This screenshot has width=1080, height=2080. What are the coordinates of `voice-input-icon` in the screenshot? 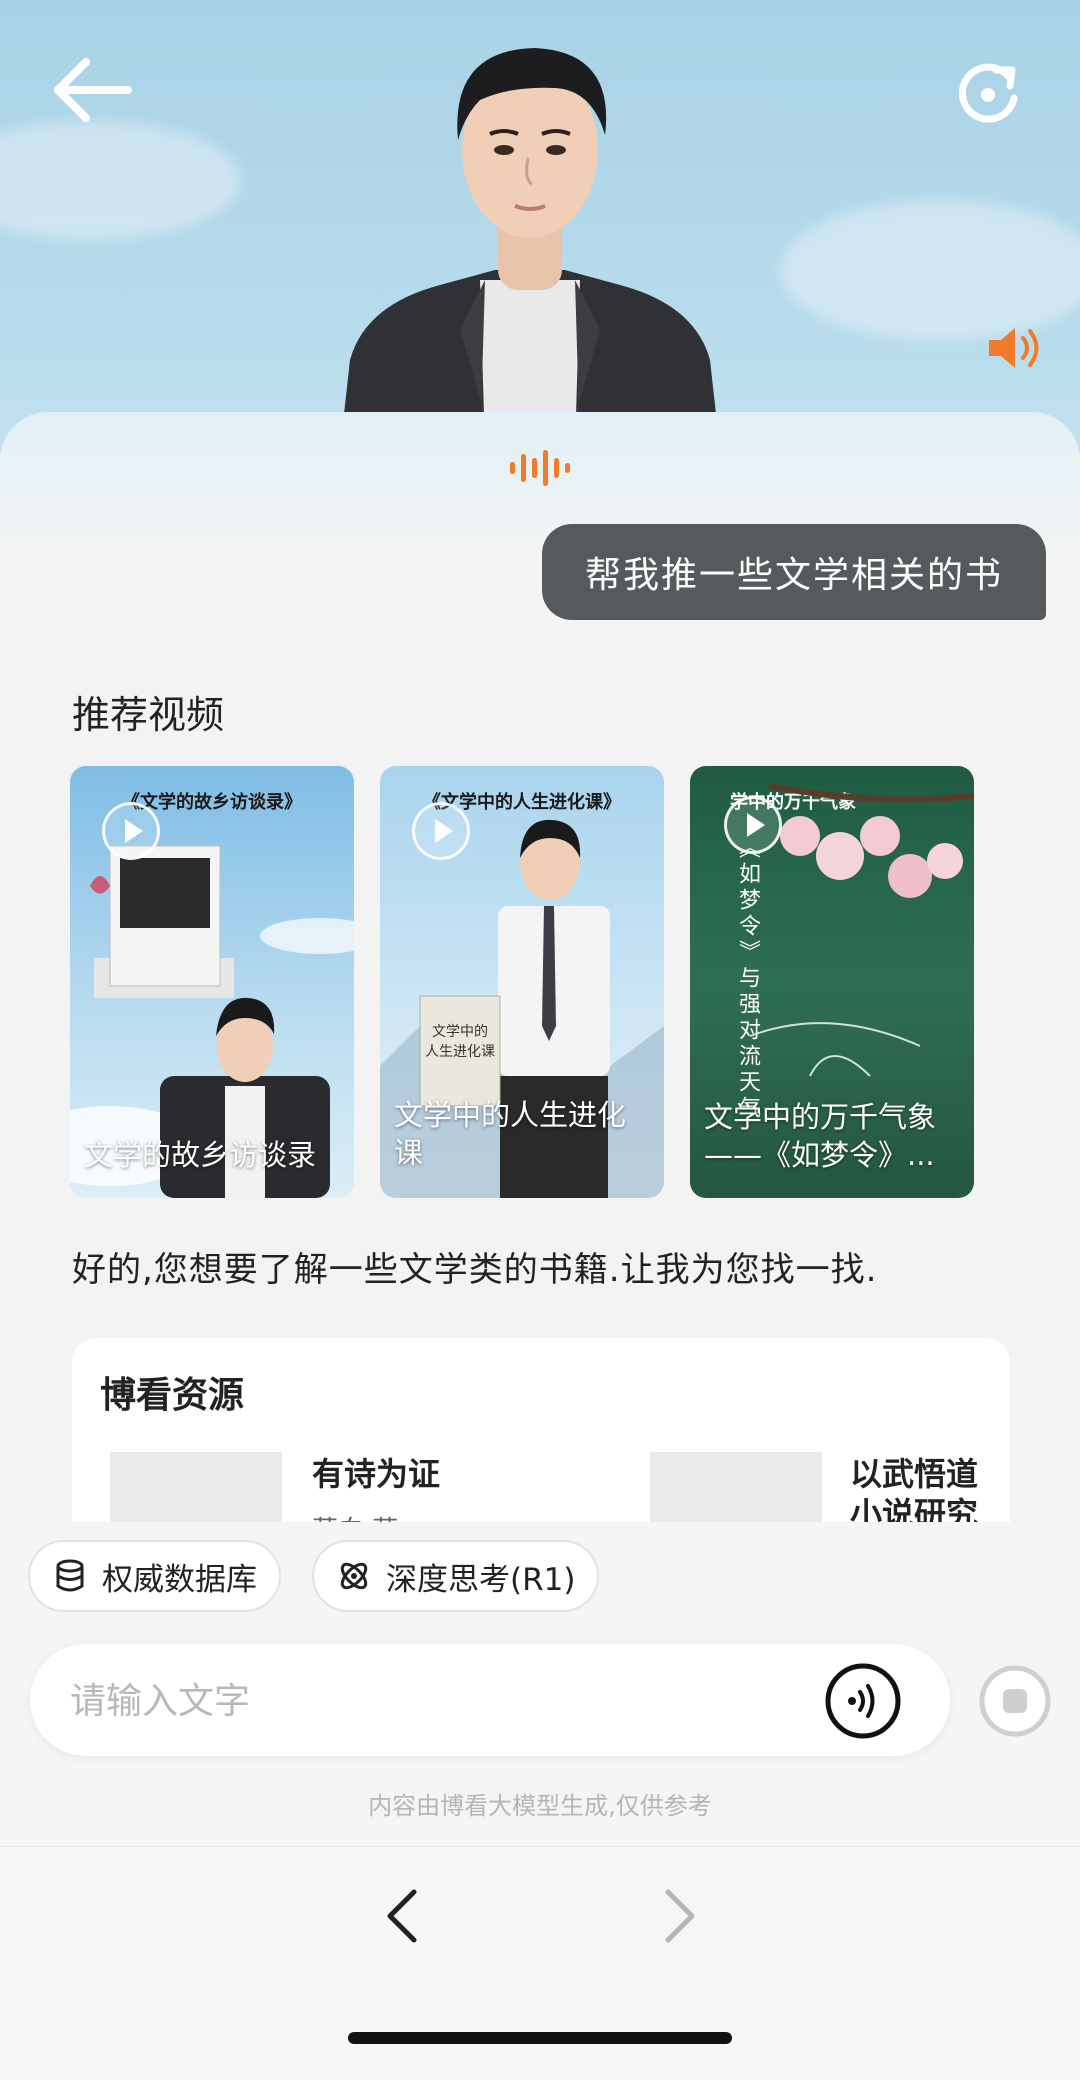 It's located at (863, 1701).